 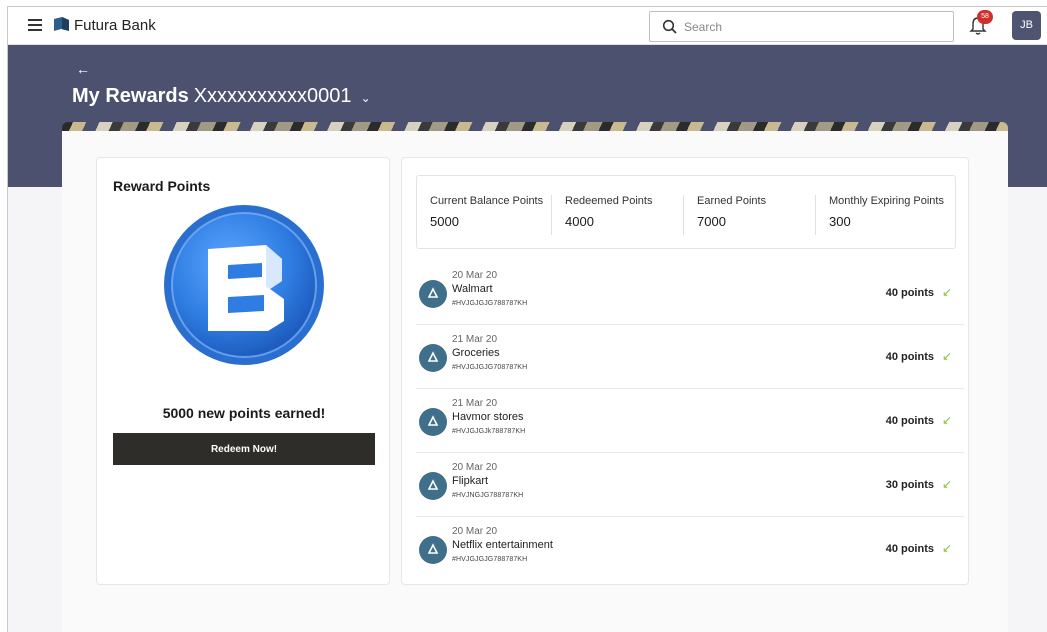 I want to click on stat-label: Redeemed Points, so click(x=609, y=201).